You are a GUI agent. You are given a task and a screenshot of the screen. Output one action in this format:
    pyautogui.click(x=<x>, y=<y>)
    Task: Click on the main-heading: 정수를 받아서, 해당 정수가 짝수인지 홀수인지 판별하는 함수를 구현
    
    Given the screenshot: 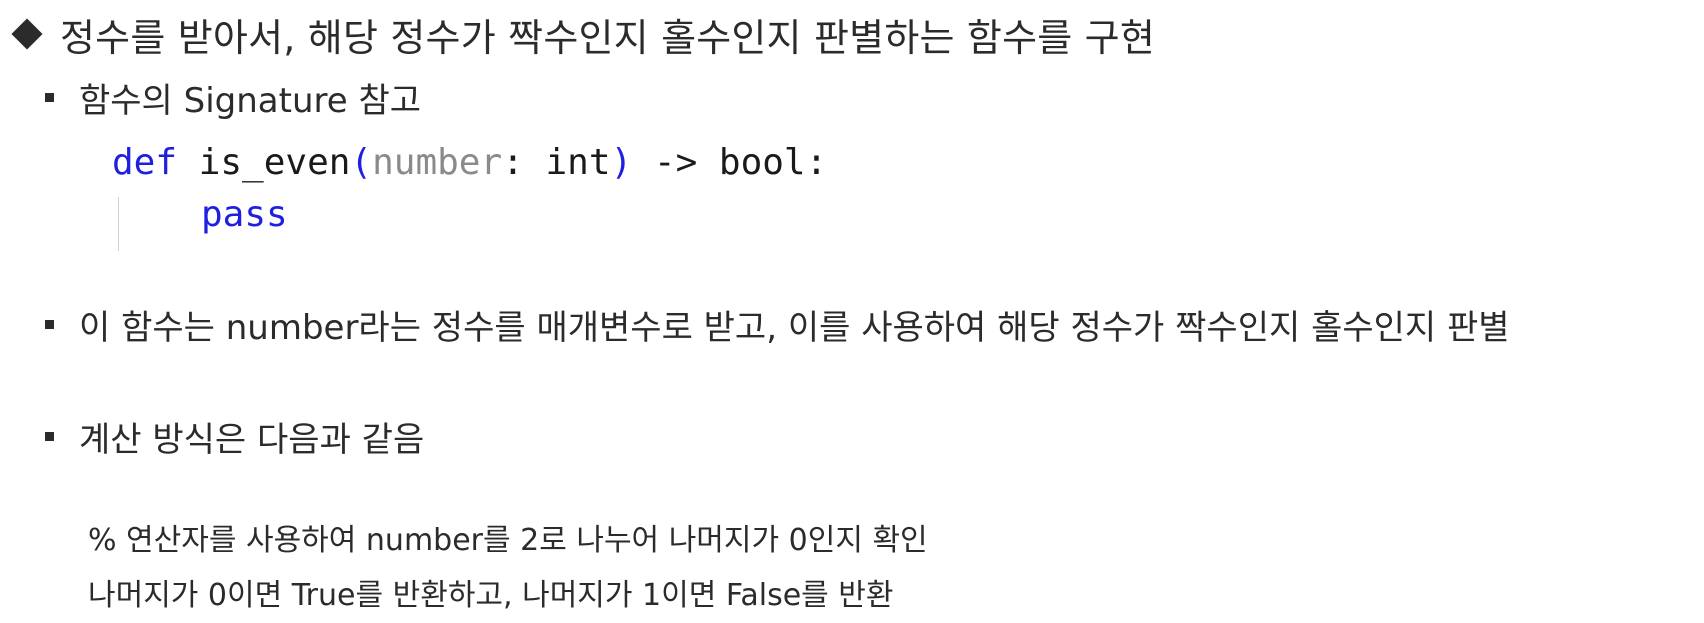 What is the action you would take?
    pyautogui.click(x=582, y=34)
    